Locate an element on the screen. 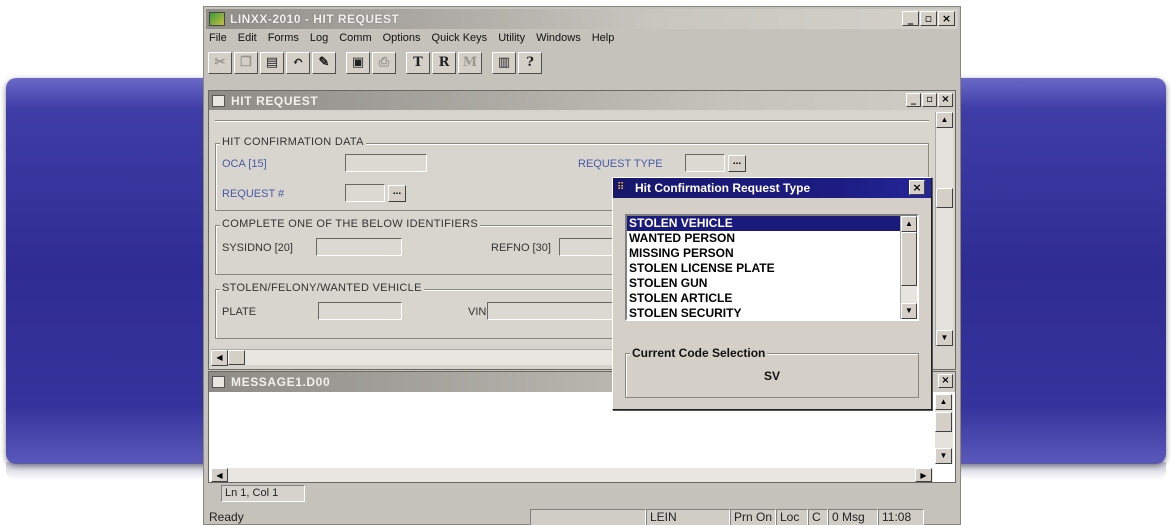 The image size is (1171, 525). hit-request-title: HIT REQUEST is located at coordinates (275, 100).